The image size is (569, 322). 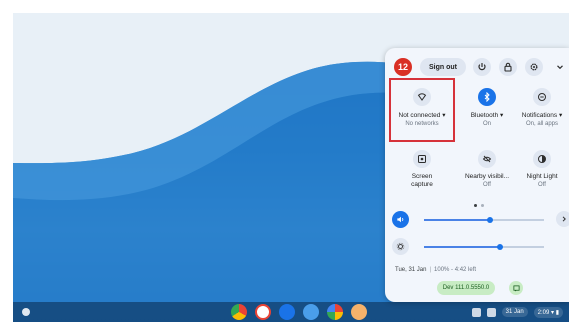 I want to click on bluetooth-label: Bluetooth ▾, so click(x=487, y=115).